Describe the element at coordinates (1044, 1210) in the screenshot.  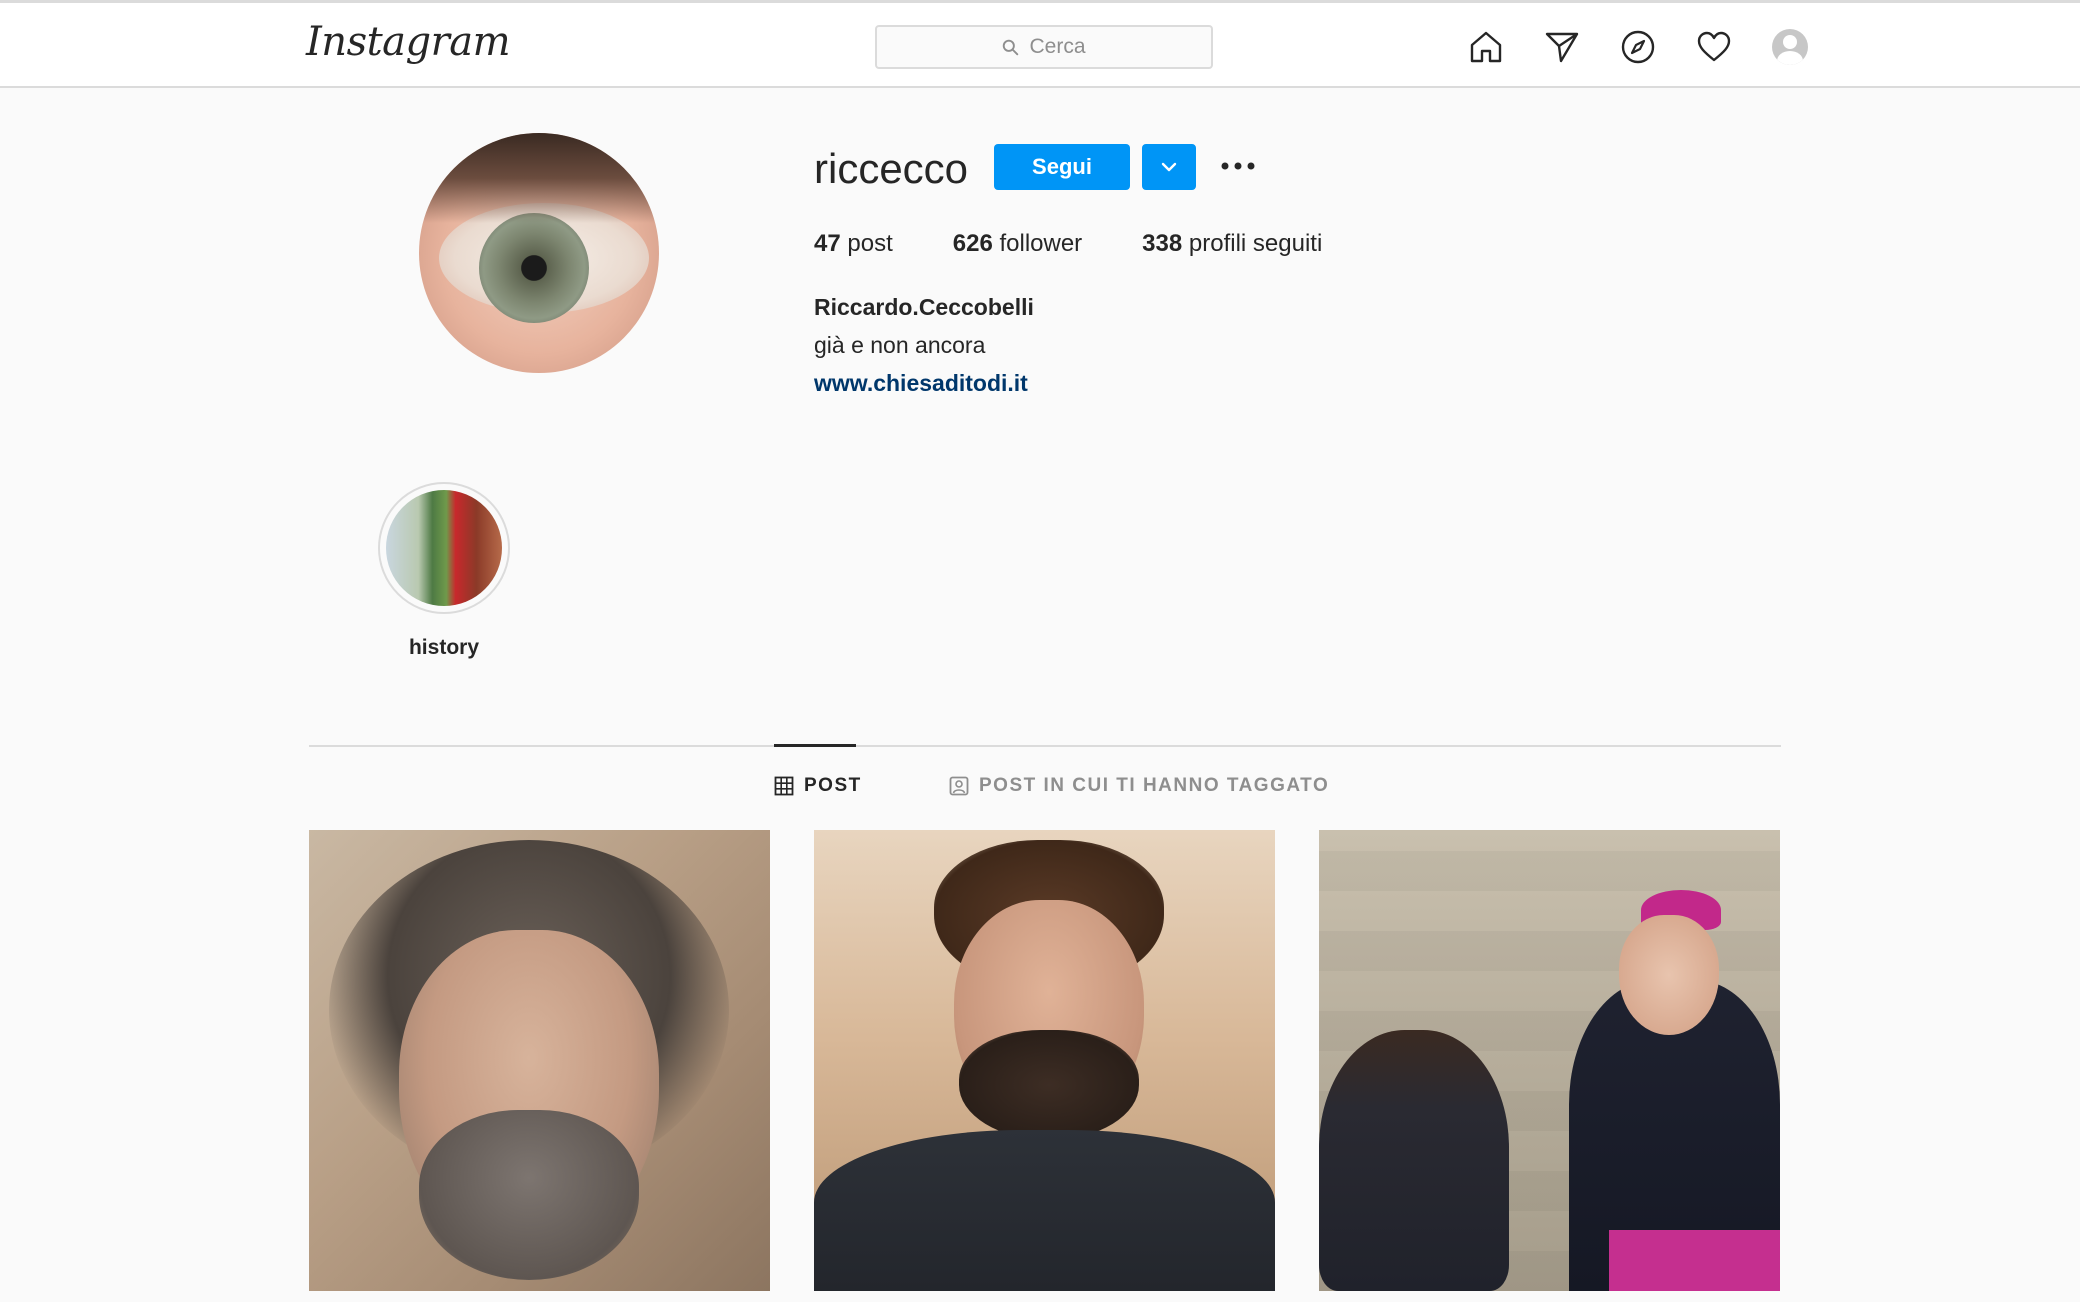
I see `post-image-shirt` at that location.